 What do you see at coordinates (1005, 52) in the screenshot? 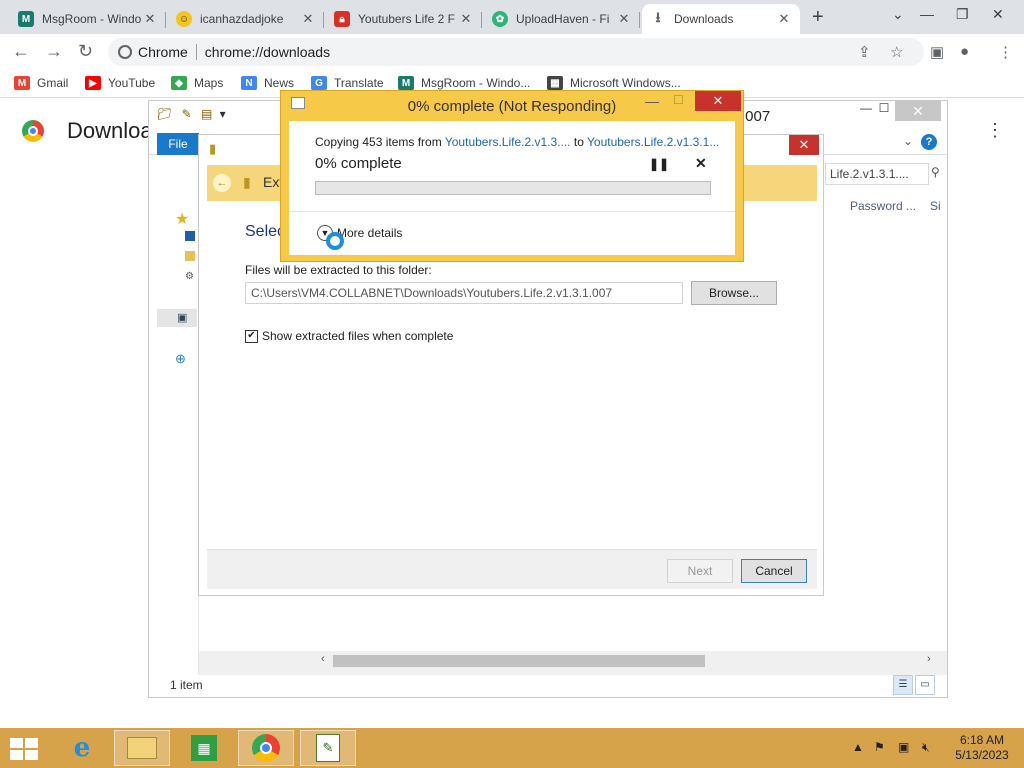
I see `chrome-menu-icon: ⋮` at bounding box center [1005, 52].